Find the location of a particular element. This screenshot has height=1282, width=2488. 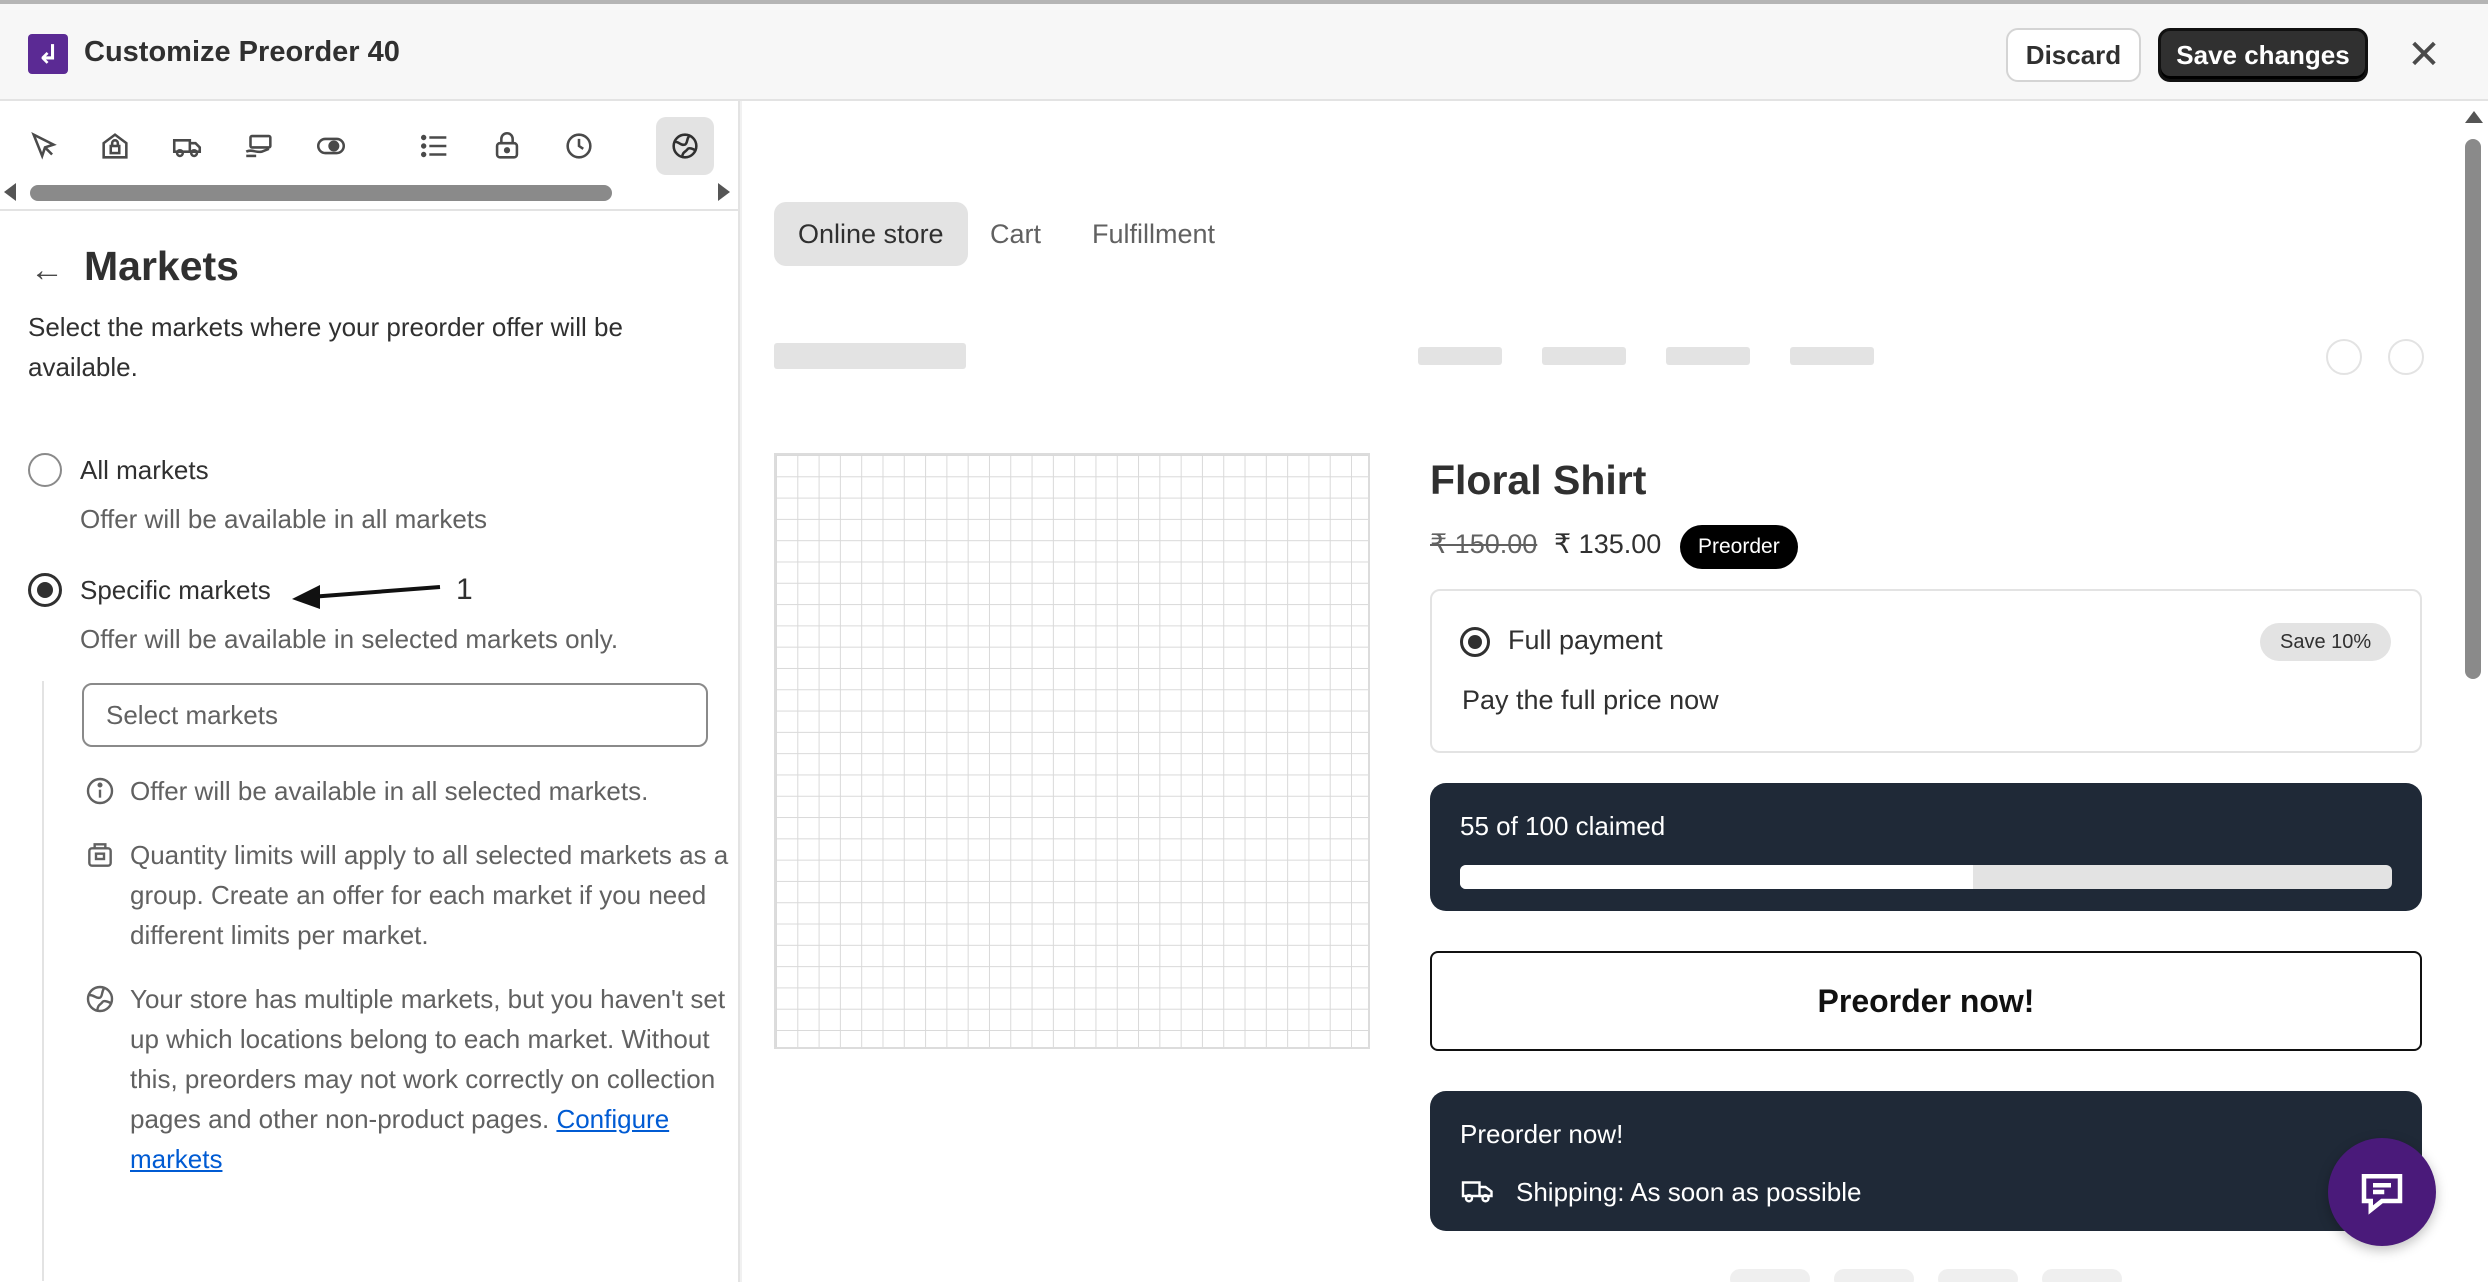

cursor-click-icon is located at coordinates (45, 146).